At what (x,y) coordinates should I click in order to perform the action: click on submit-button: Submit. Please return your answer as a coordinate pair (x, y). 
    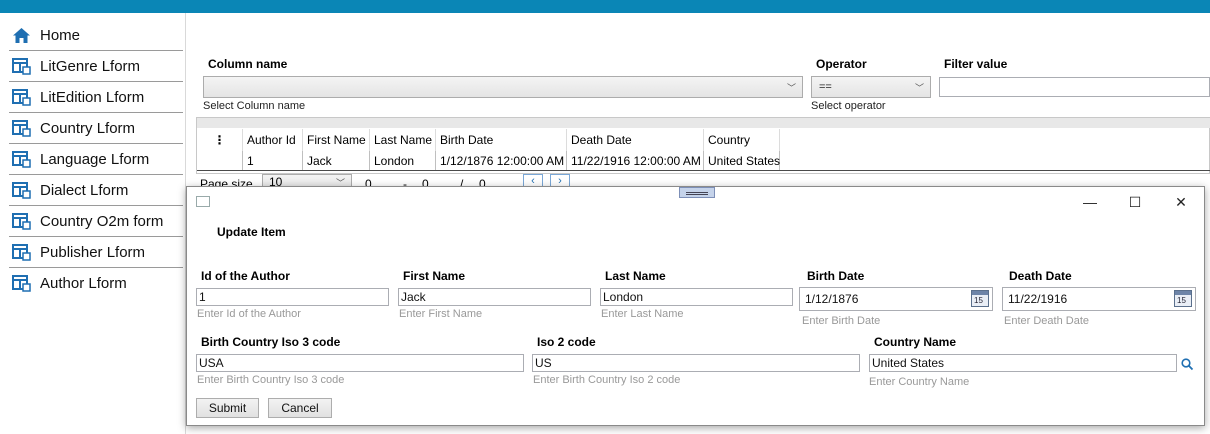
    Looking at the image, I should click on (227, 408).